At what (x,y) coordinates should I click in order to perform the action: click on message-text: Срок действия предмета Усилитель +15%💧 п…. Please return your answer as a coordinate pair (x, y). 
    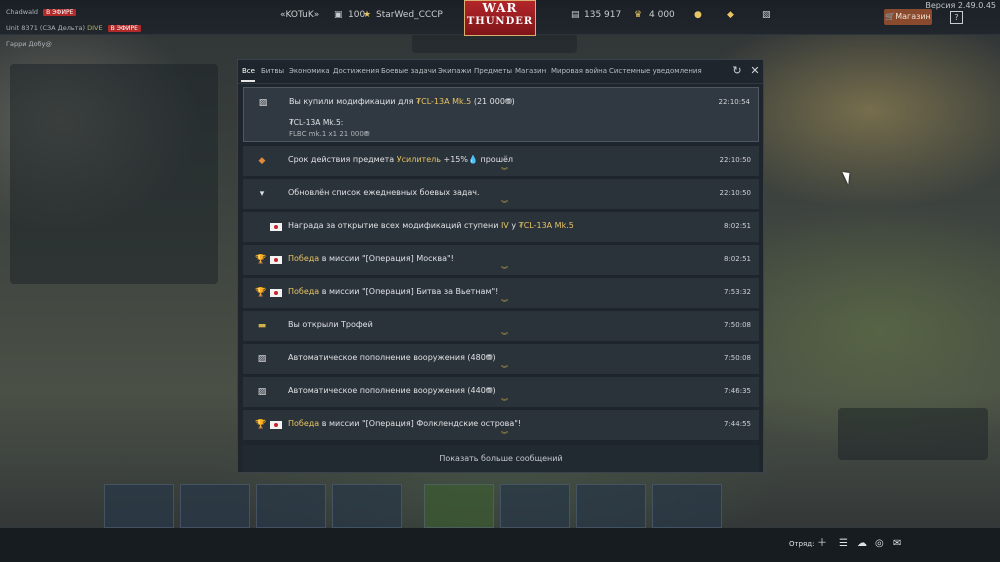
    Looking at the image, I should click on (400, 159).